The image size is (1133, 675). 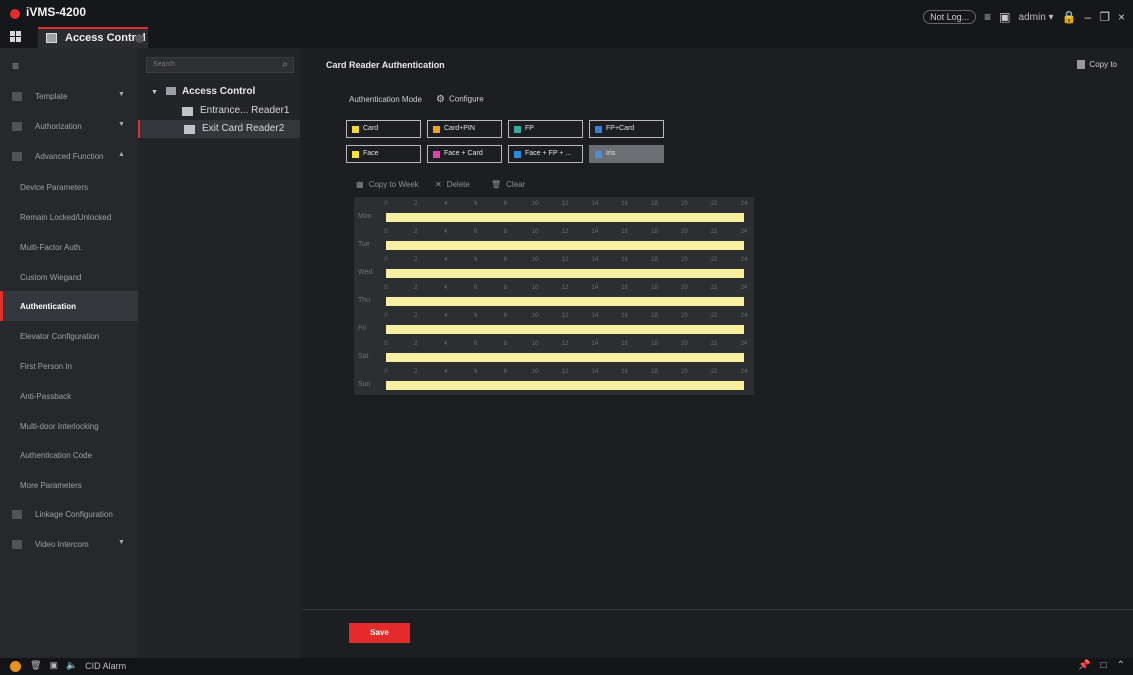 I want to click on mode-face-card-button: Face + Card, so click(x=464, y=154).